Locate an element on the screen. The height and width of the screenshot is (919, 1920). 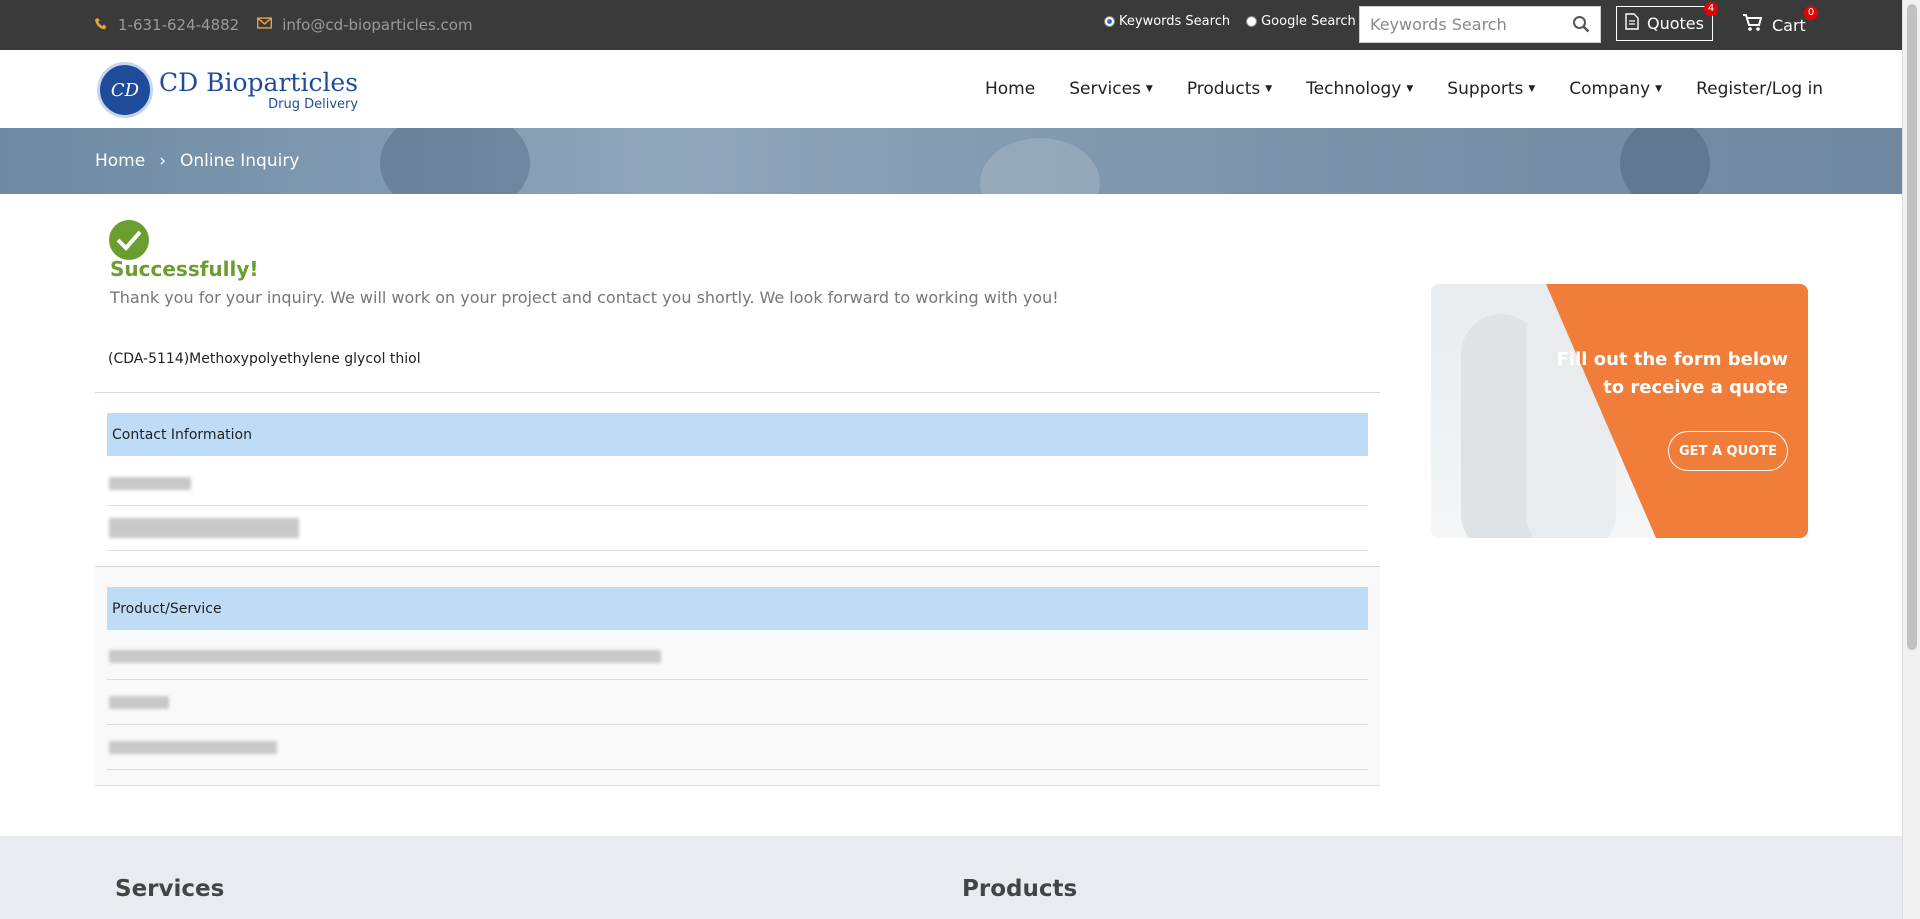
search-icon is located at coordinates (1581, 24).